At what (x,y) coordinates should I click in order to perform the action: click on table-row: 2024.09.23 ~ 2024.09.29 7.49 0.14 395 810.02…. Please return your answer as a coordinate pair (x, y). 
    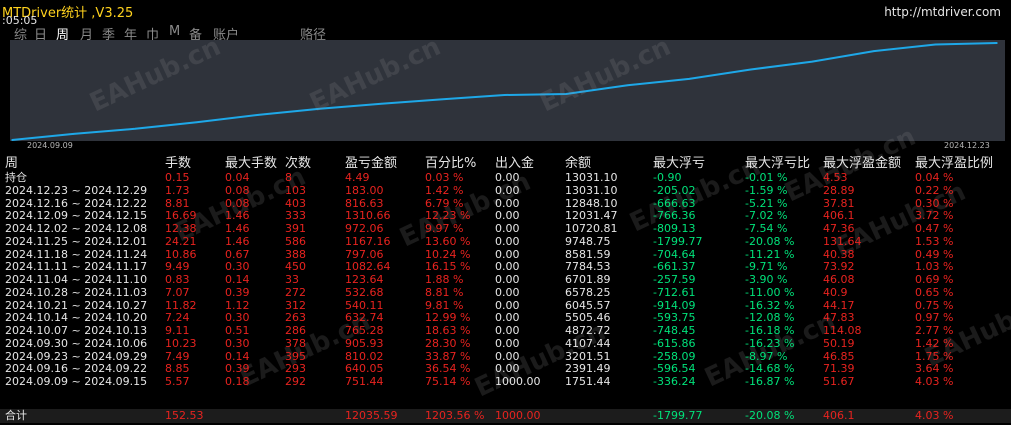
    Looking at the image, I should click on (505, 356).